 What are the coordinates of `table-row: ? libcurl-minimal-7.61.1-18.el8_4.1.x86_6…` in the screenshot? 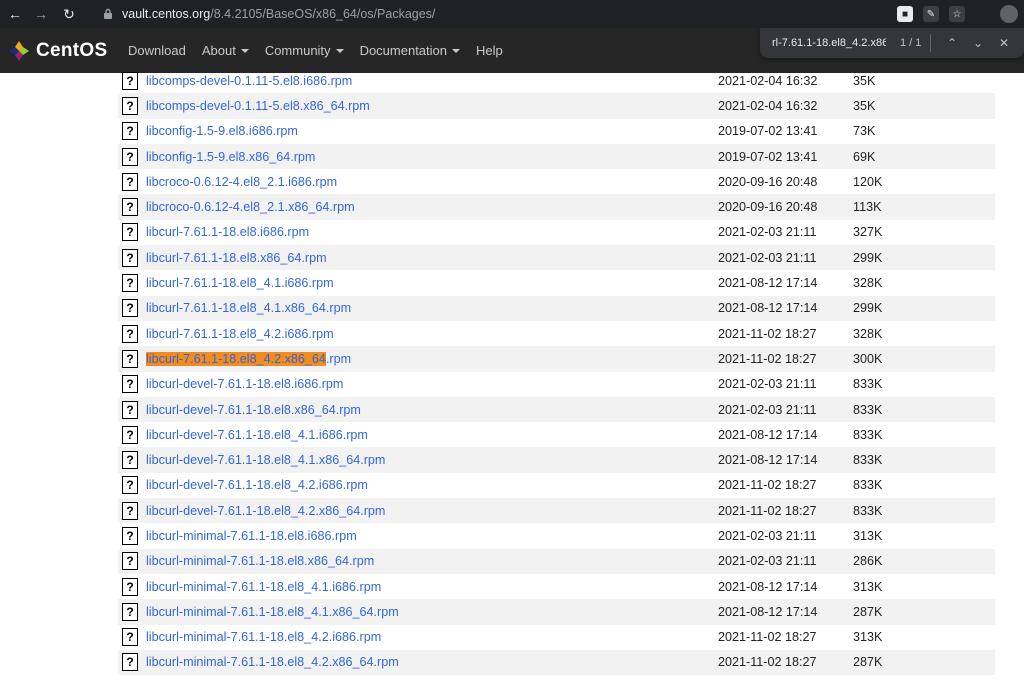 It's located at (556, 612).